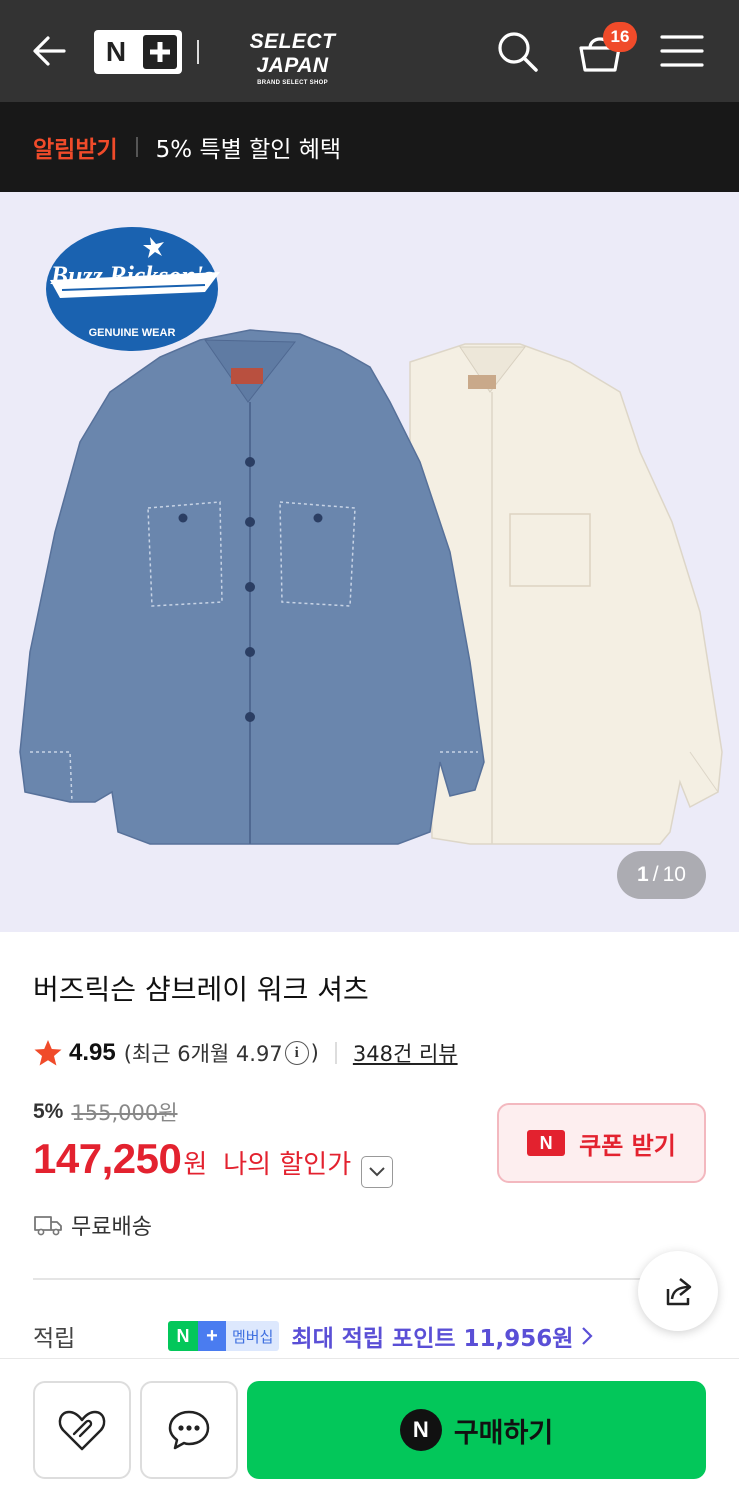  Describe the element at coordinates (160, 52) in the screenshot. I see `logo-plus-icon` at that location.